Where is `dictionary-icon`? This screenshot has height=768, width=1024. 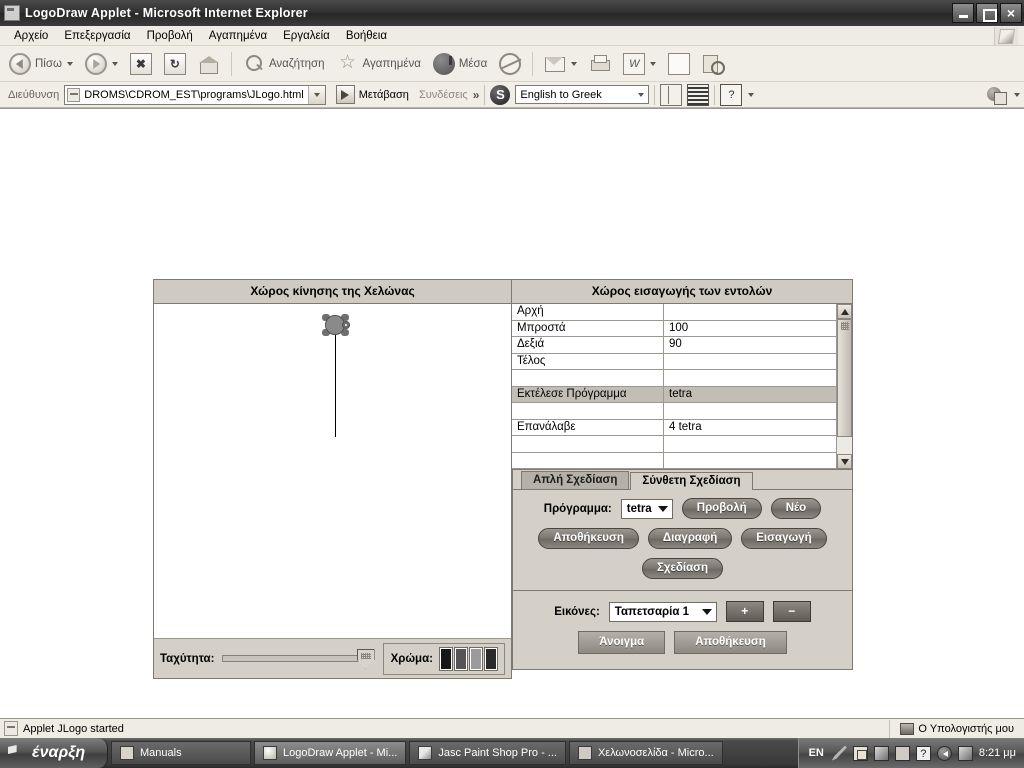 dictionary-icon is located at coordinates (671, 94).